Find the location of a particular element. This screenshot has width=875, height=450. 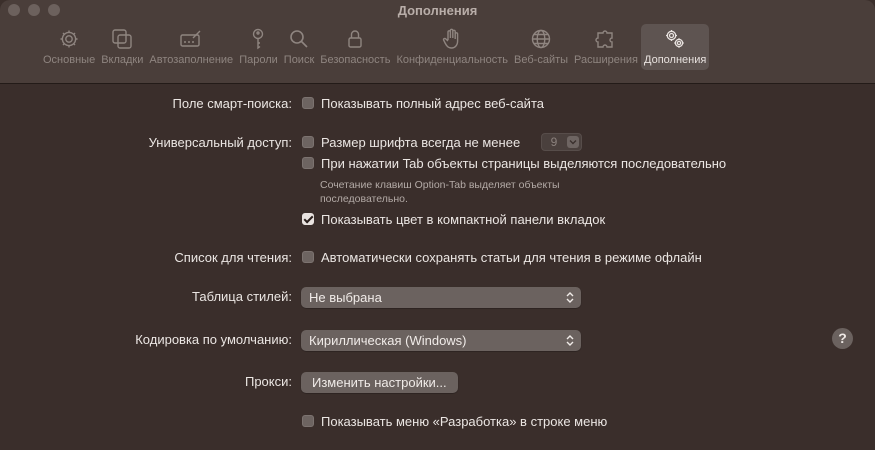

tab-label: Автозаполнение is located at coordinates (191, 60).